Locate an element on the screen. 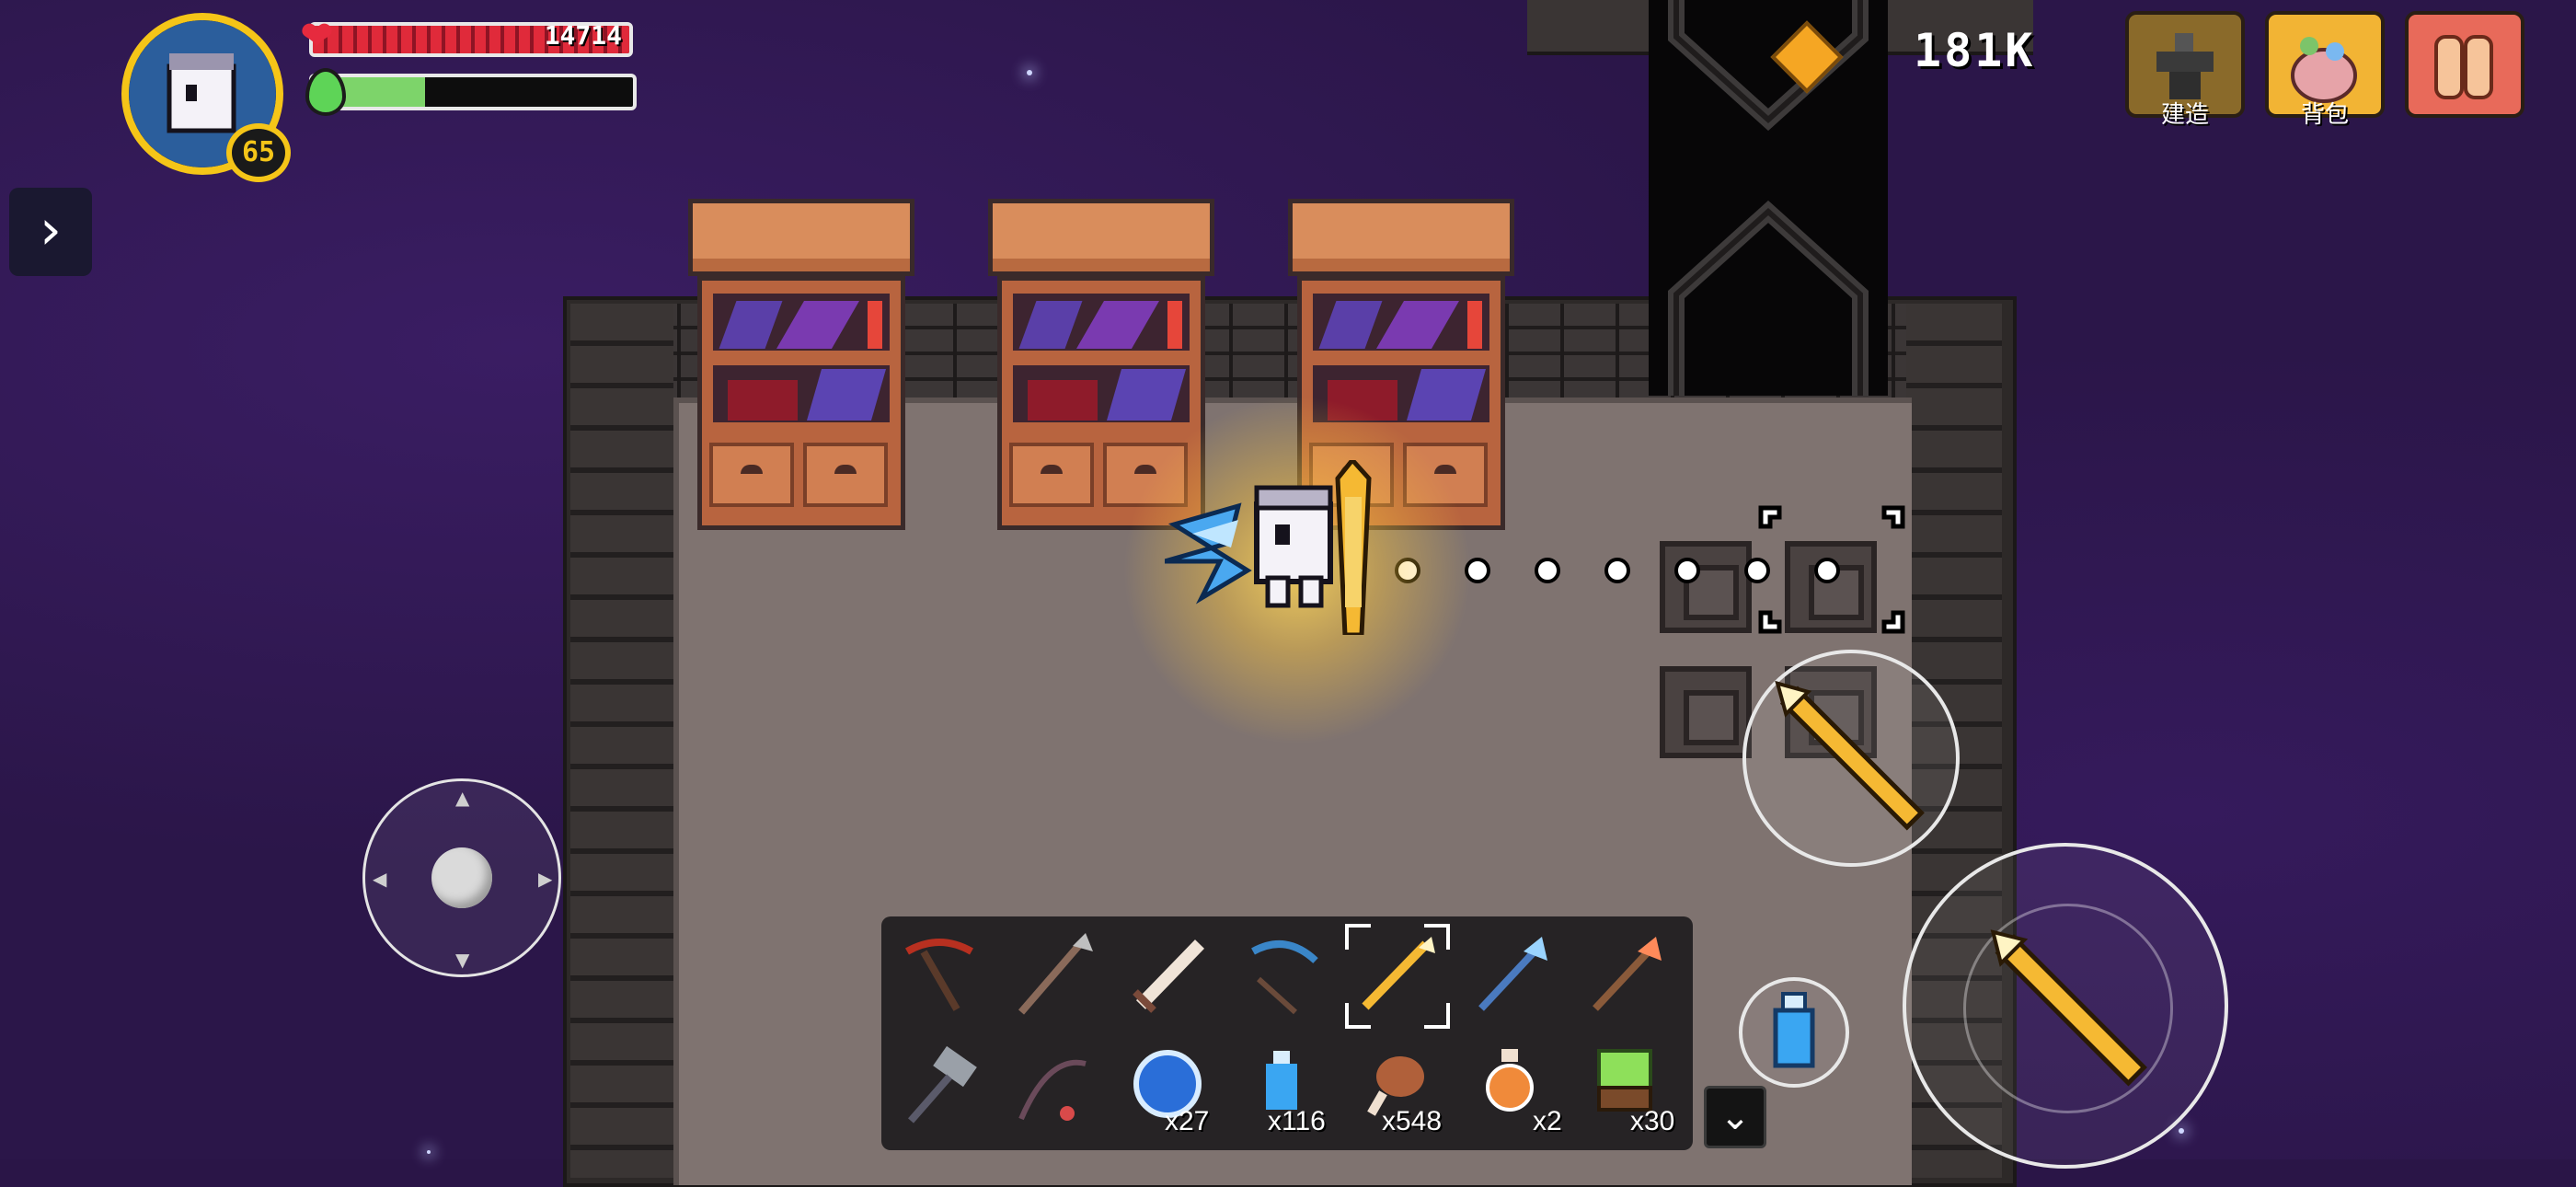 The image size is (2576, 1187). build-label: 建造 is located at coordinates (2184, 115).